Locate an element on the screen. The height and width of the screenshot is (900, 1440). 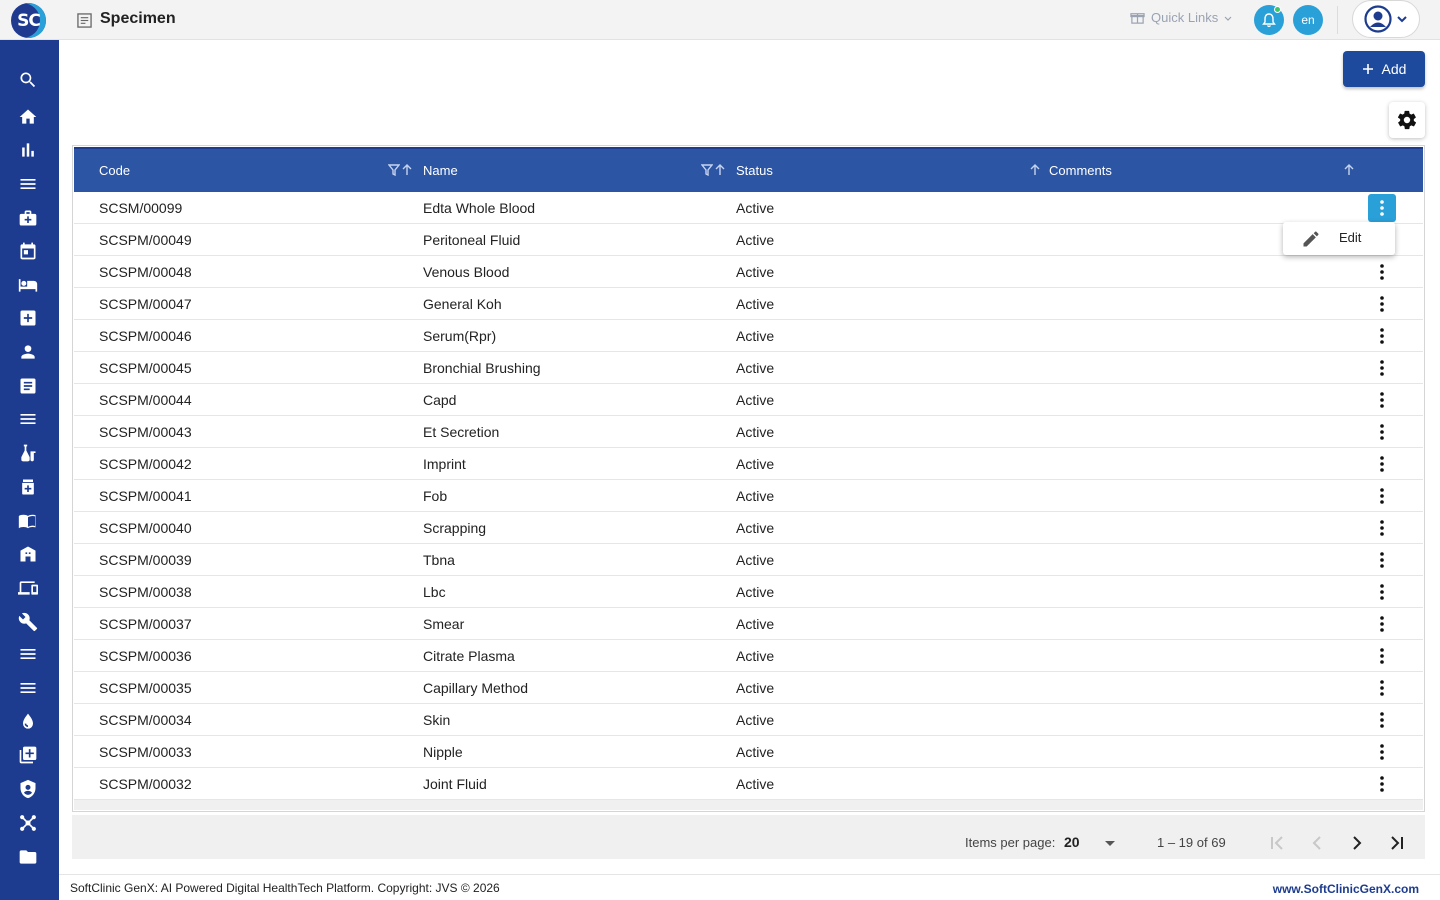
page-title: Specimen is located at coordinates (138, 18).